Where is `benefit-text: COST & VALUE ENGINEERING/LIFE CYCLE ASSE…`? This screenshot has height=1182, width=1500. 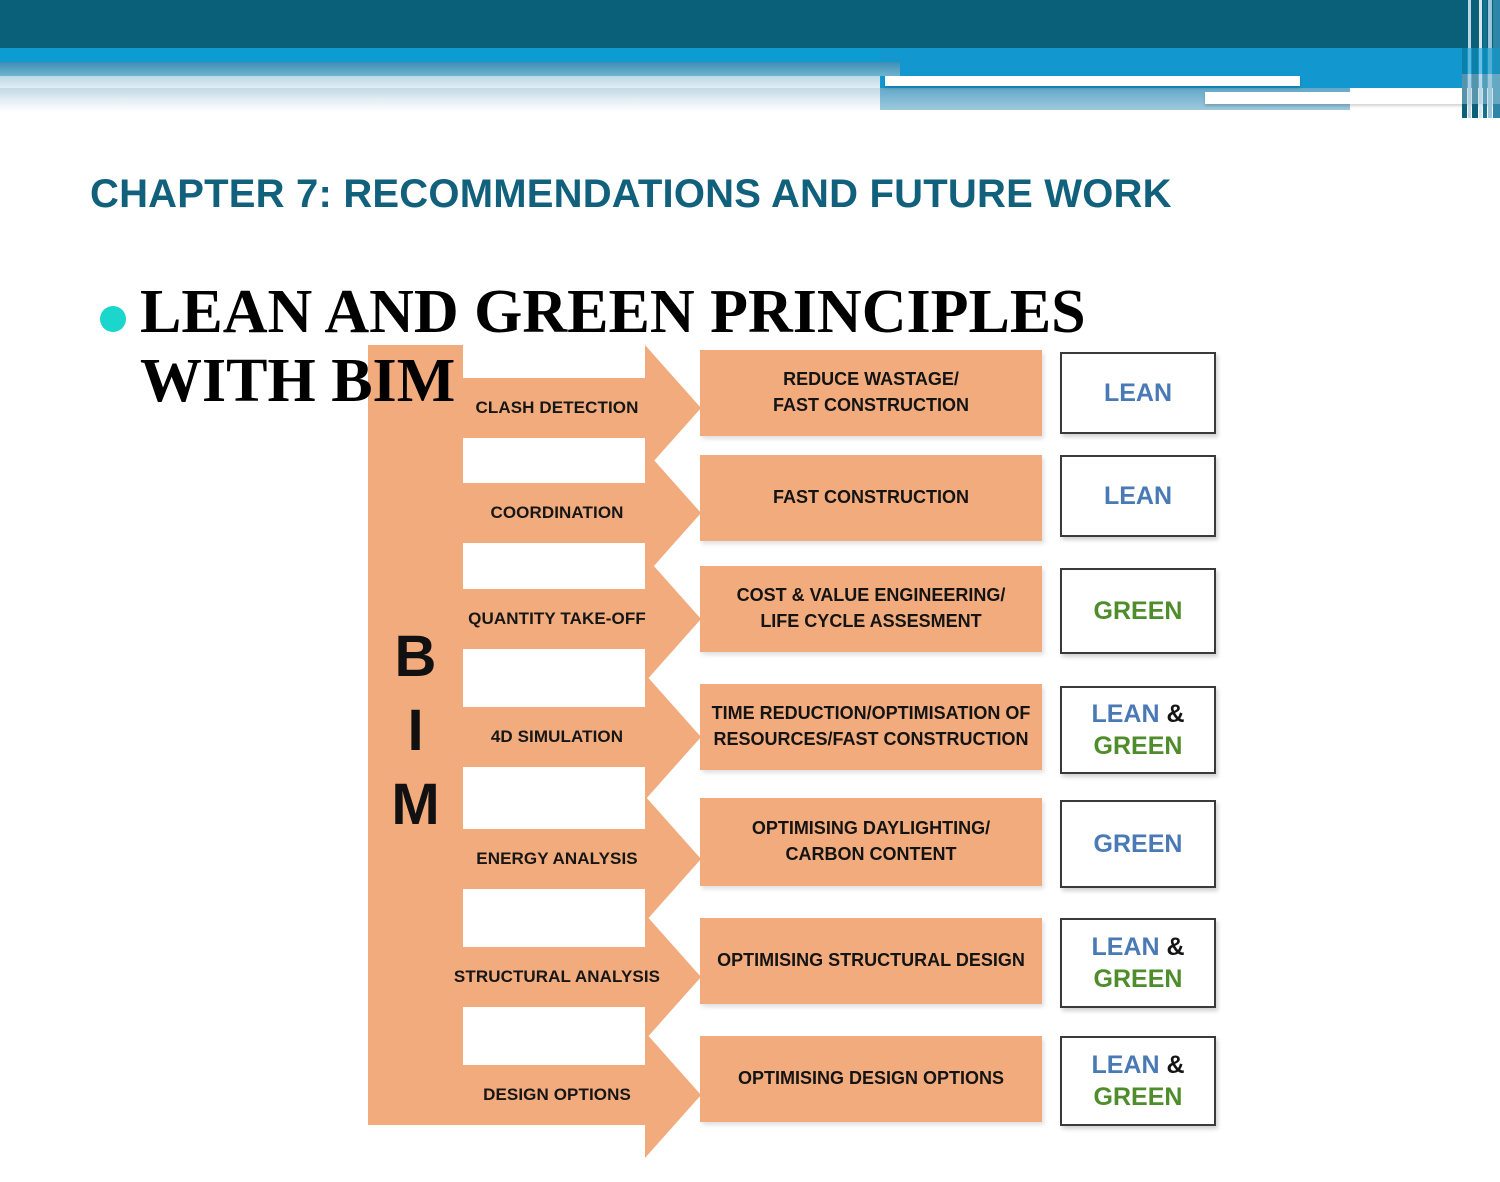
benefit-text: COST & VALUE ENGINEERING/LIFE CYCLE ASSE… is located at coordinates (871, 608).